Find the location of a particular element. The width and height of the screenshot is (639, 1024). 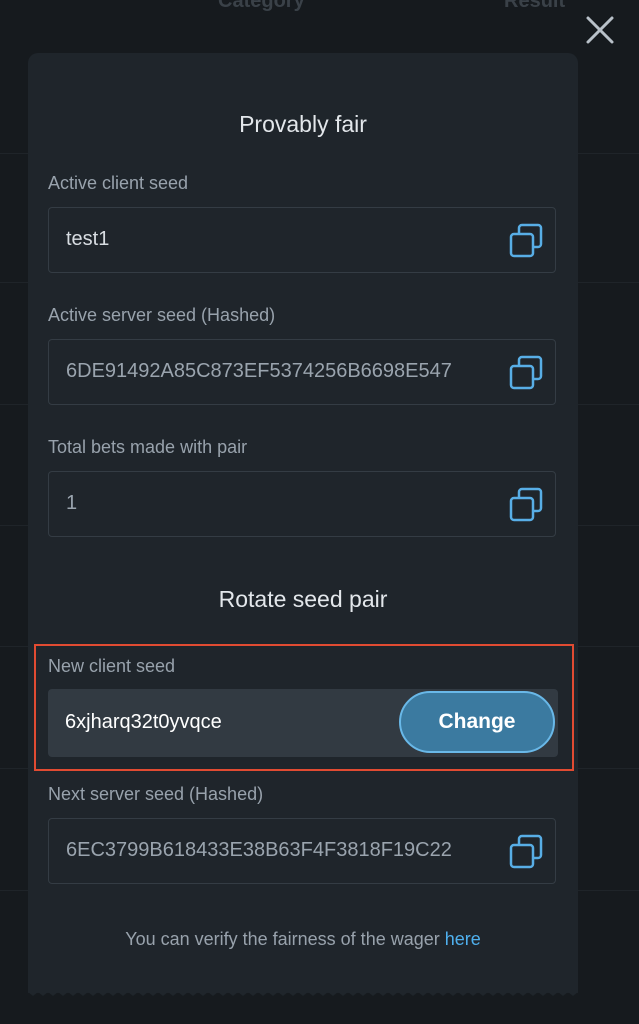

verify-here-link: here is located at coordinates (463, 939).